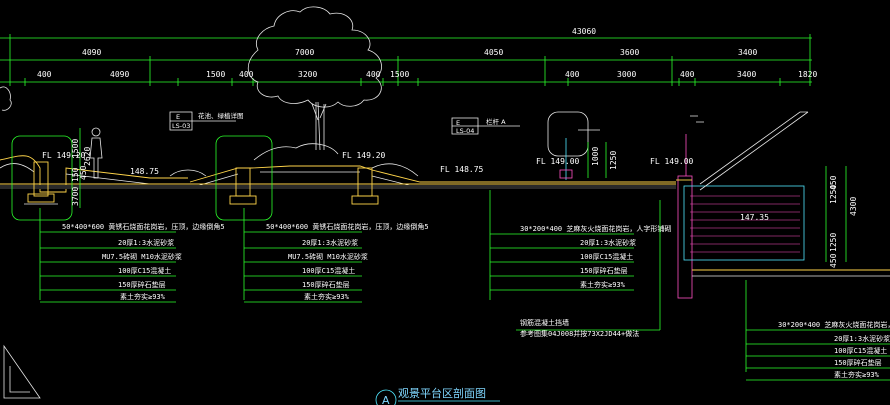 The width and height of the screenshot is (890, 405). Describe the element at coordinates (465, 131) in the screenshot. I see `svg-text: LS-04` at that location.